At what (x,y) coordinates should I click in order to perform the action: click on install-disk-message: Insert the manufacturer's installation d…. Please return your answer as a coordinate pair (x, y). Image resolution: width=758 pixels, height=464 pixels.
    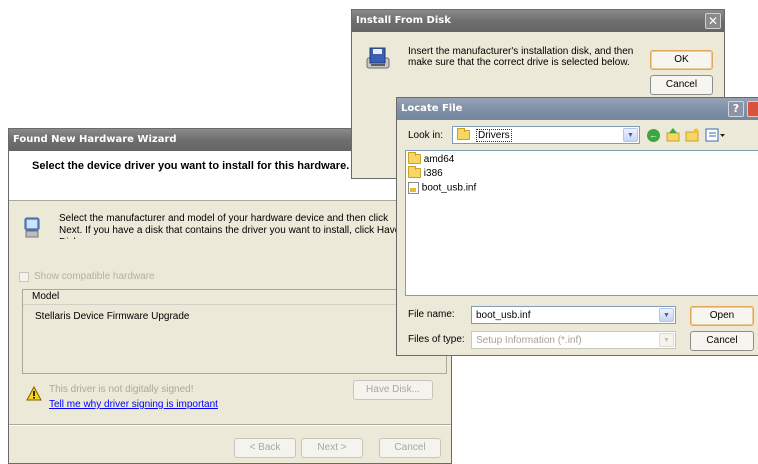
    Looking at the image, I should click on (521, 57).